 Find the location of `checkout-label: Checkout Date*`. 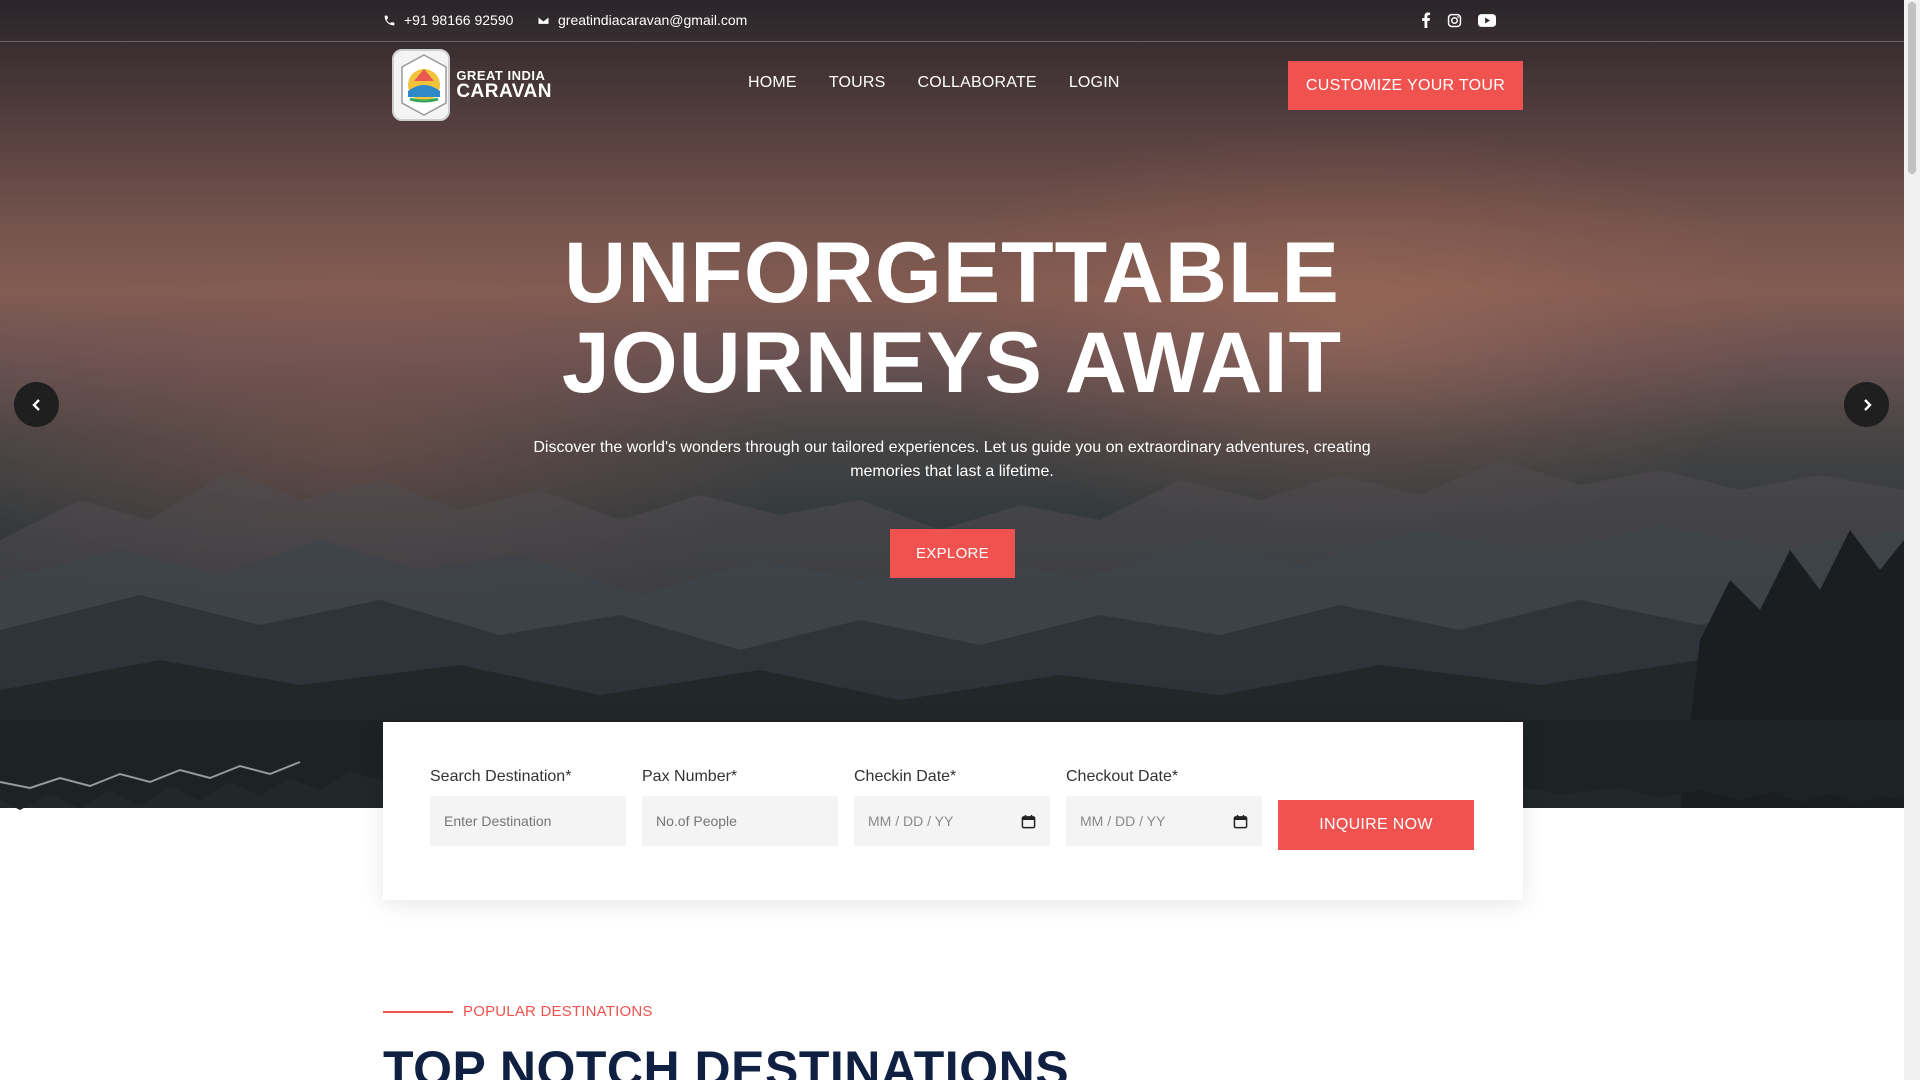

checkout-label: Checkout Date* is located at coordinates (1122, 776).